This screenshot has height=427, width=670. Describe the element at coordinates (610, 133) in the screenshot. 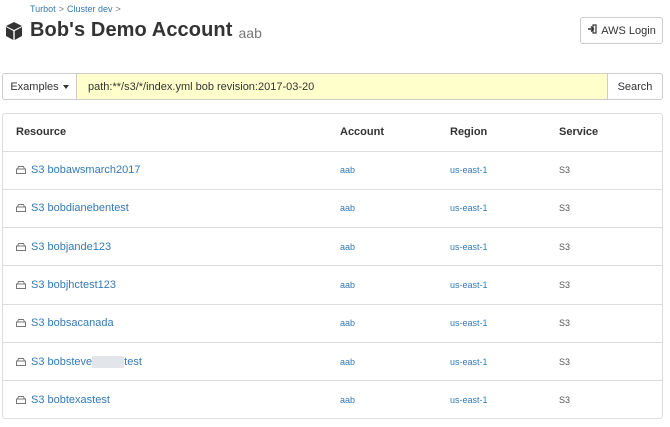

I see `column-header-service: Service` at that location.